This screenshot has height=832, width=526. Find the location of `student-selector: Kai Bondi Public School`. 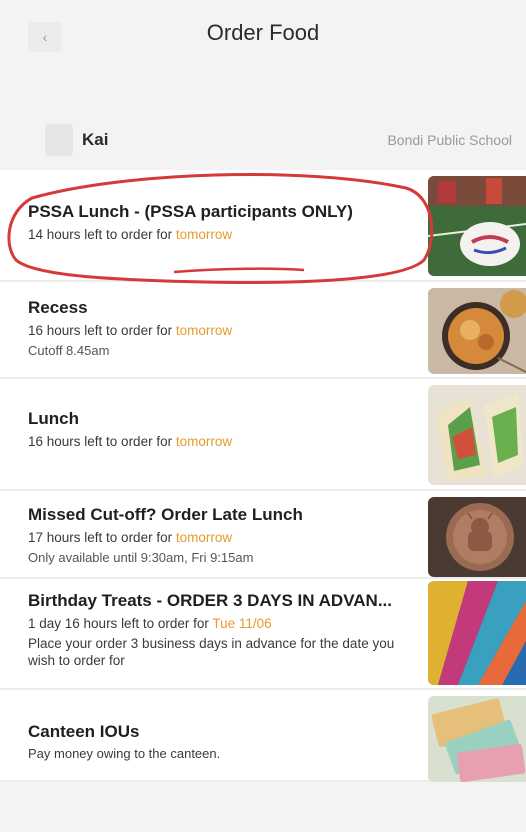

student-selector: Kai Bondi Public School is located at coordinates (263, 140).